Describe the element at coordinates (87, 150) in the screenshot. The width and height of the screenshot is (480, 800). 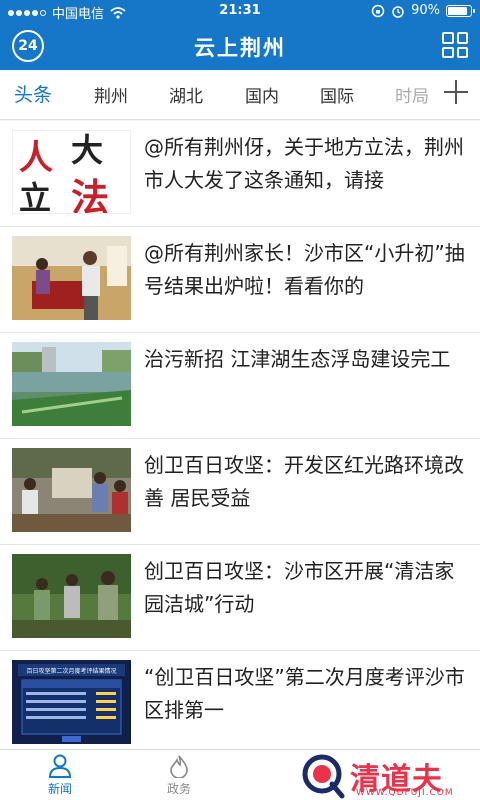
I see `svg-text: 大` at that location.